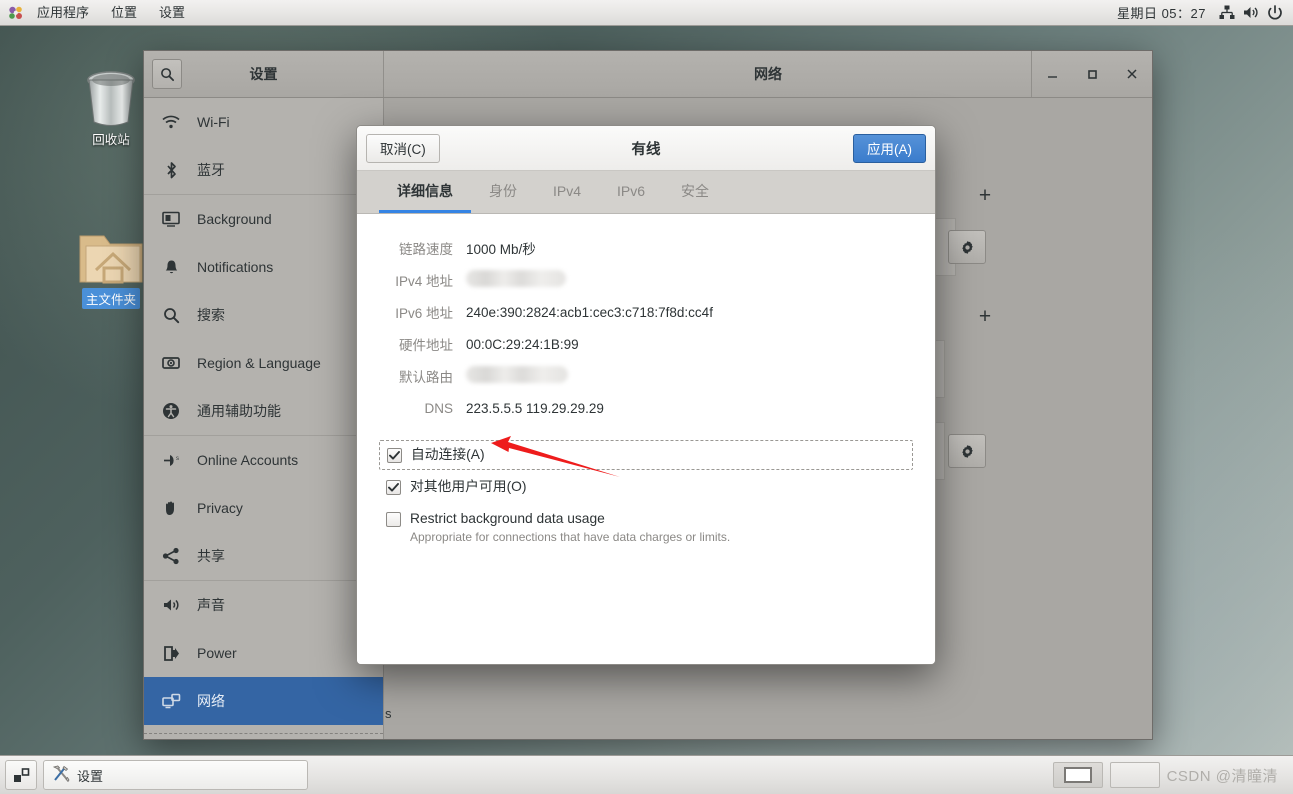  I want to click on detail-label: 硬件地址, so click(426, 345).